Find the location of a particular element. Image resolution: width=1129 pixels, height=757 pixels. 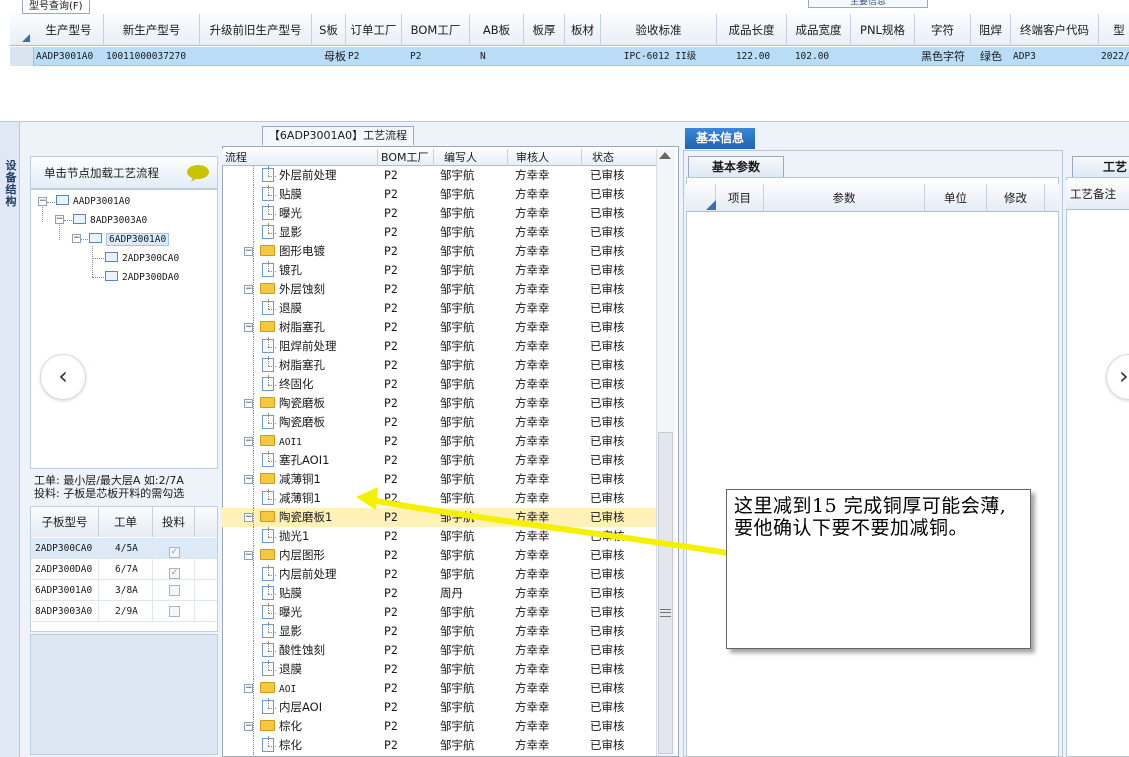

flow-row: 贴膜 P2 周丹 方幸幸 已审核 is located at coordinates (442, 593).